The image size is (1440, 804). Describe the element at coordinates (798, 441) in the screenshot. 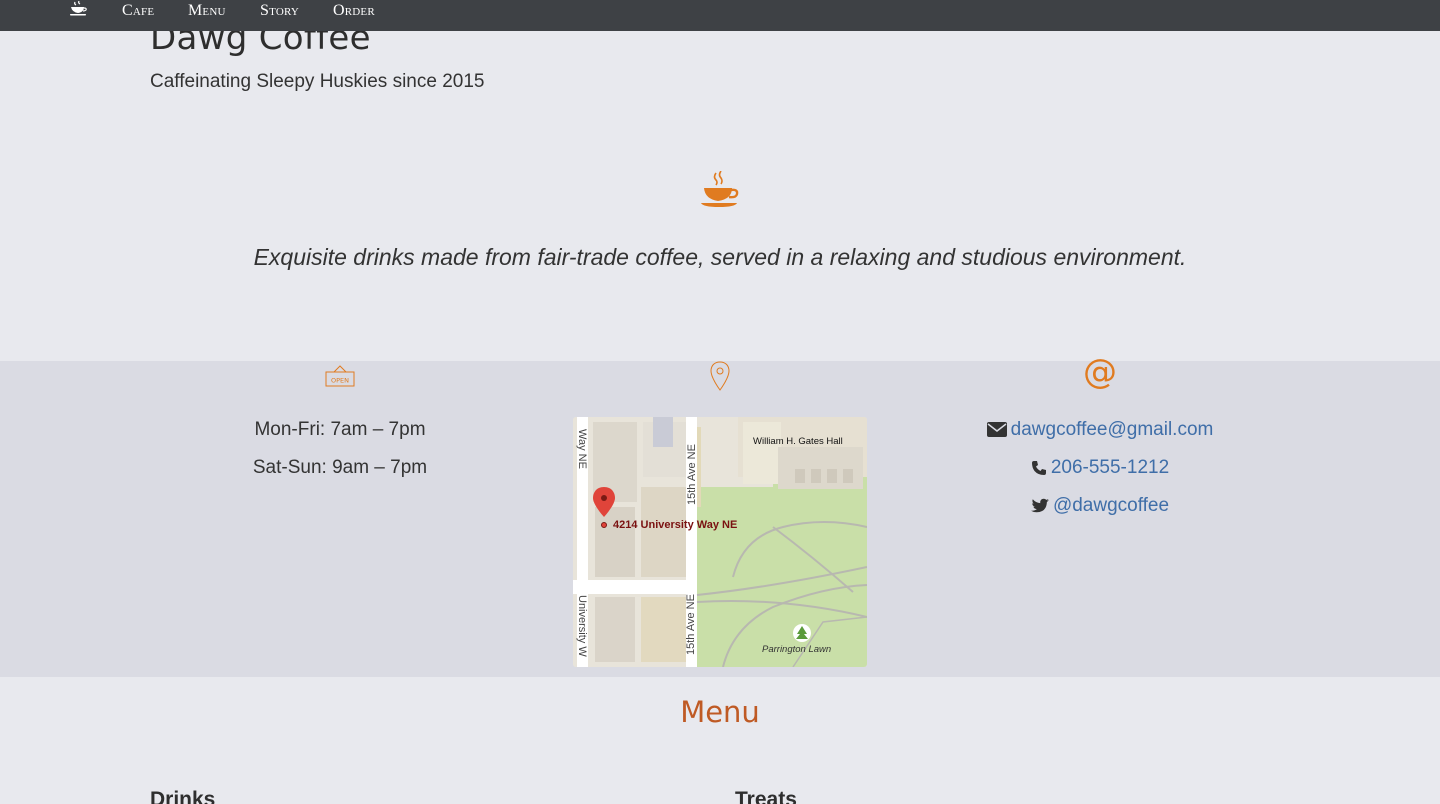

I see `map-gates-hall-label: William H. Gates Hall` at that location.